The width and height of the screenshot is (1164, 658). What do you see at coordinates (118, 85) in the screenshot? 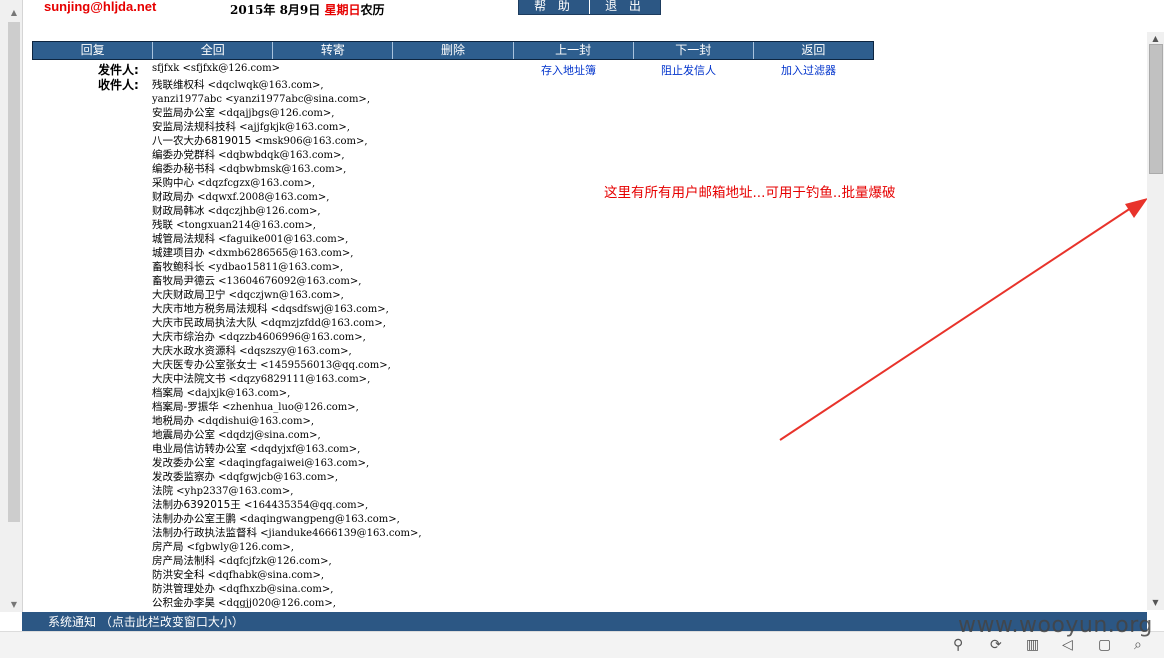
I see `to-label: 收件人:` at bounding box center [118, 85].